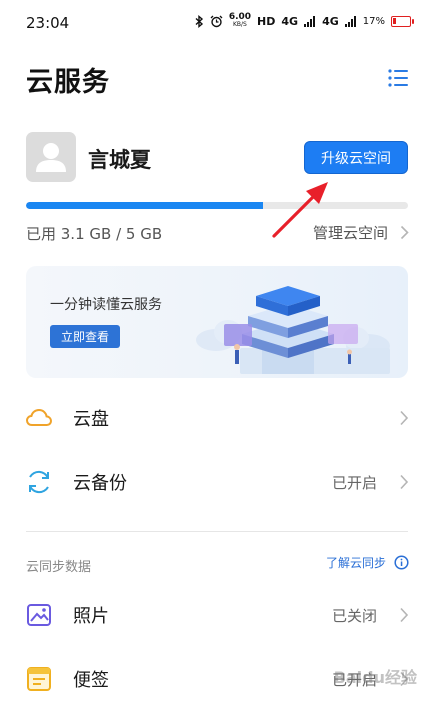 This screenshot has width=431, height=719. What do you see at coordinates (354, 615) in the screenshot?
I see `status-text: 已关闭` at bounding box center [354, 615].